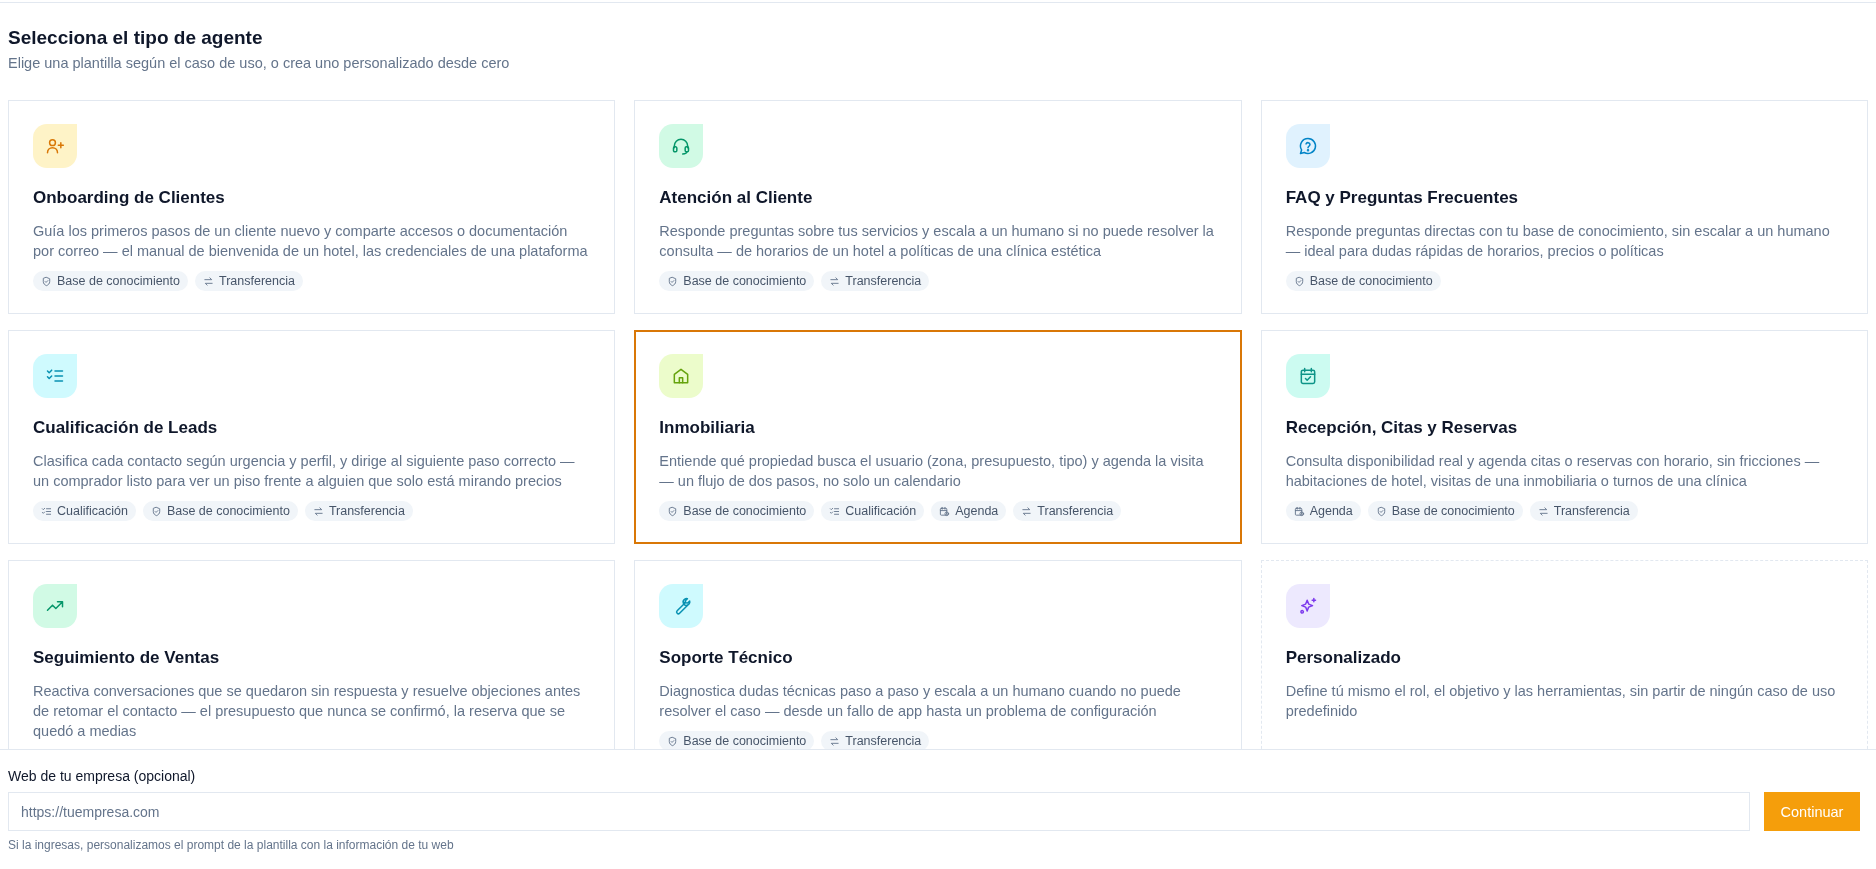 The width and height of the screenshot is (1876, 869). I want to click on card-title: Soporte Técnico, so click(726, 658).